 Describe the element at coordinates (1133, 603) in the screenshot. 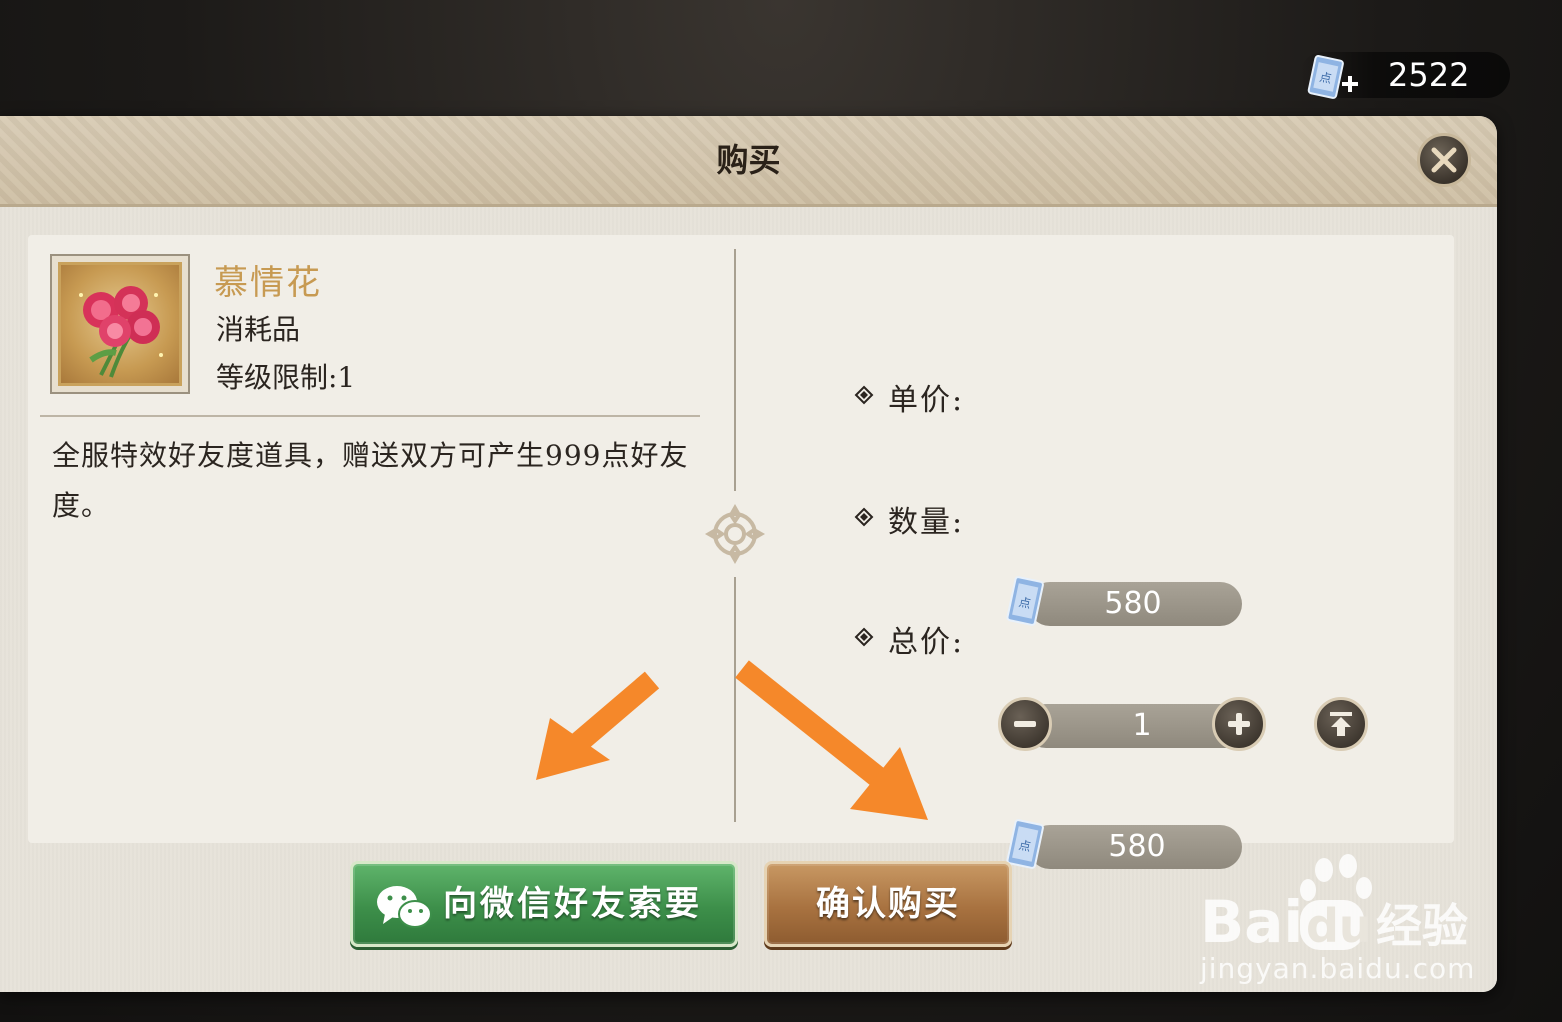

I see `unit-price-value: 580` at that location.